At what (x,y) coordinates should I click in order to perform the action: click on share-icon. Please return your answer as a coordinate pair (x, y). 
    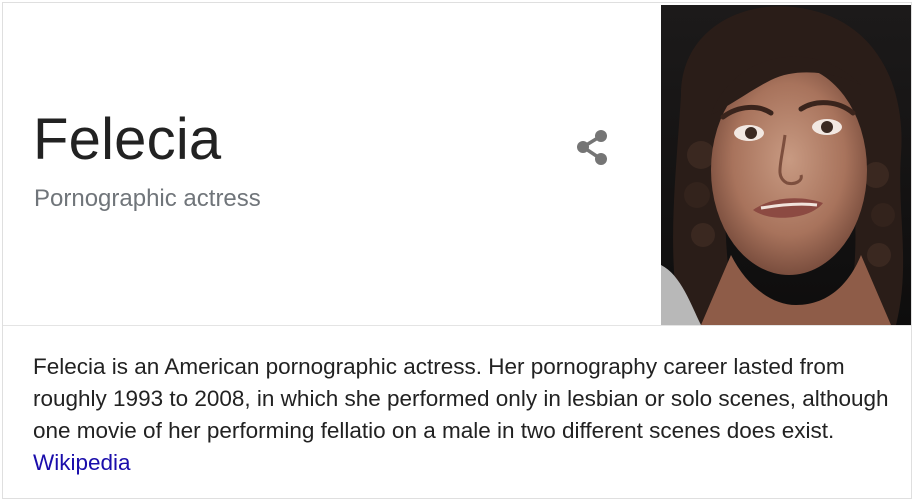
    Looking at the image, I should click on (592, 147).